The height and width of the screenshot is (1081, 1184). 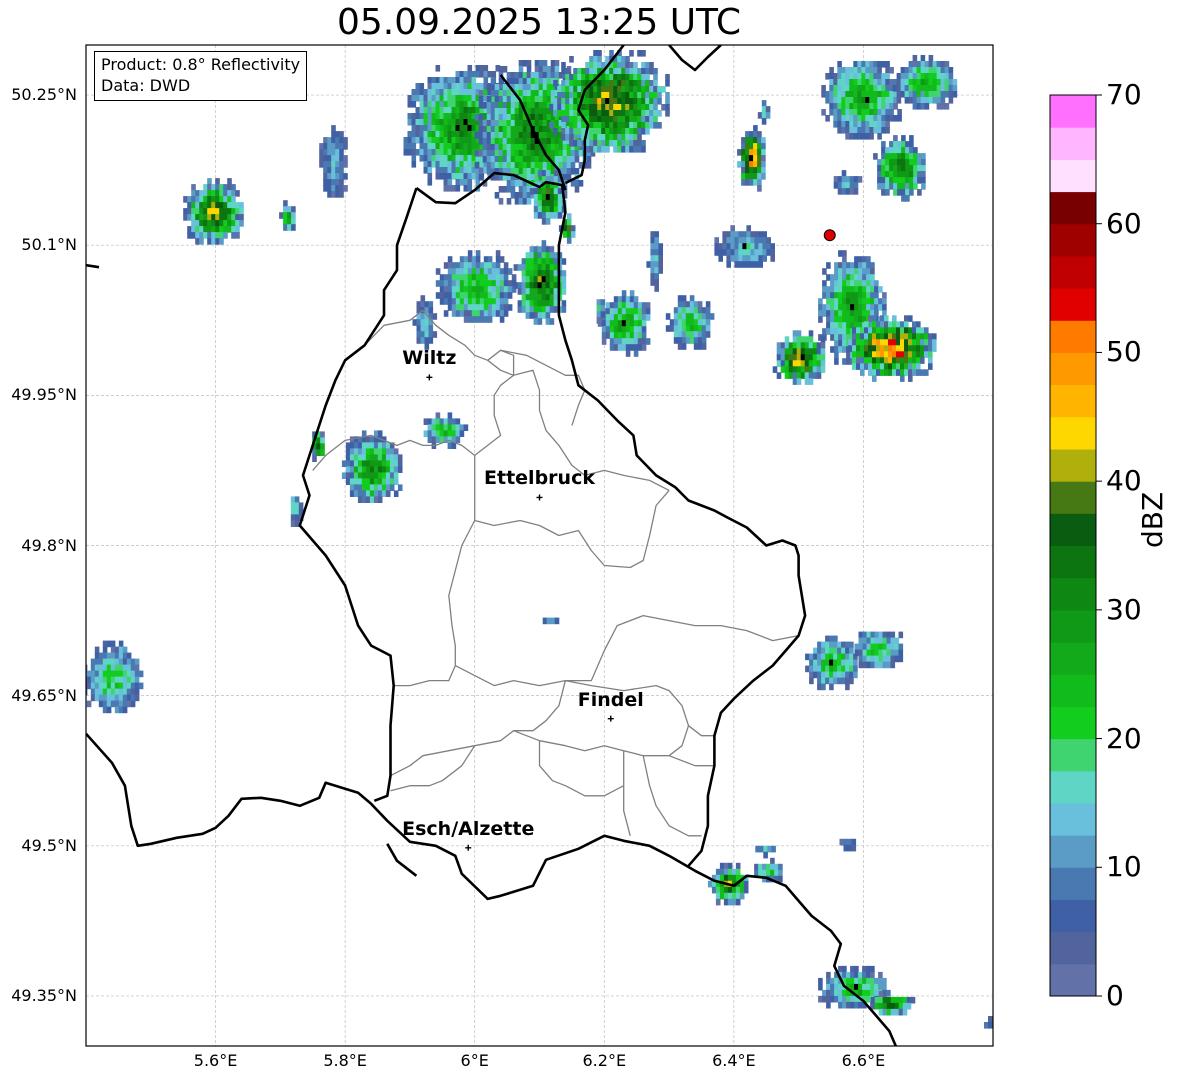 I want to click on colorbar-tick-label: 20, so click(x=1124, y=738).